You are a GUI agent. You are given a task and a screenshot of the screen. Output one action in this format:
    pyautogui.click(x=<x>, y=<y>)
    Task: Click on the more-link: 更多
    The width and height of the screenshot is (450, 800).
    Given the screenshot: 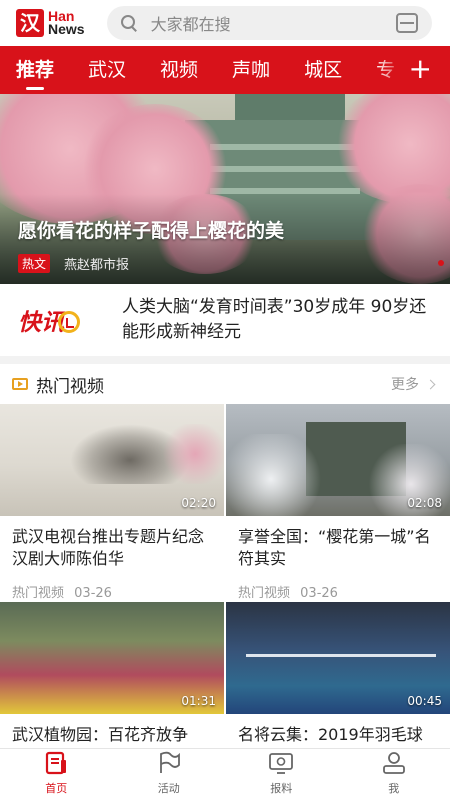 What is the action you would take?
    pyautogui.click(x=405, y=384)
    